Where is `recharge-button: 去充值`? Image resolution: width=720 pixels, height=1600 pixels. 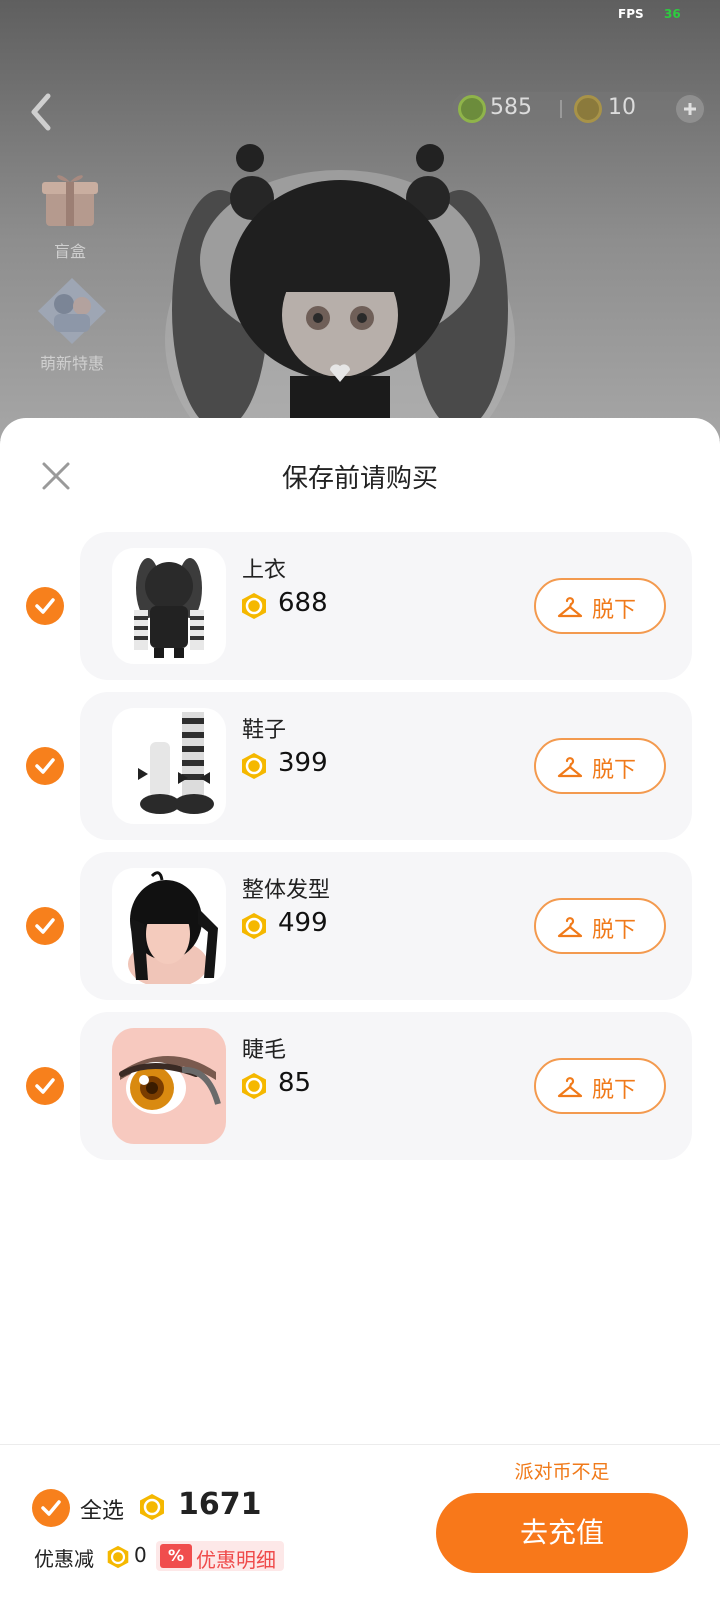 recharge-button: 去充值 is located at coordinates (562, 1533).